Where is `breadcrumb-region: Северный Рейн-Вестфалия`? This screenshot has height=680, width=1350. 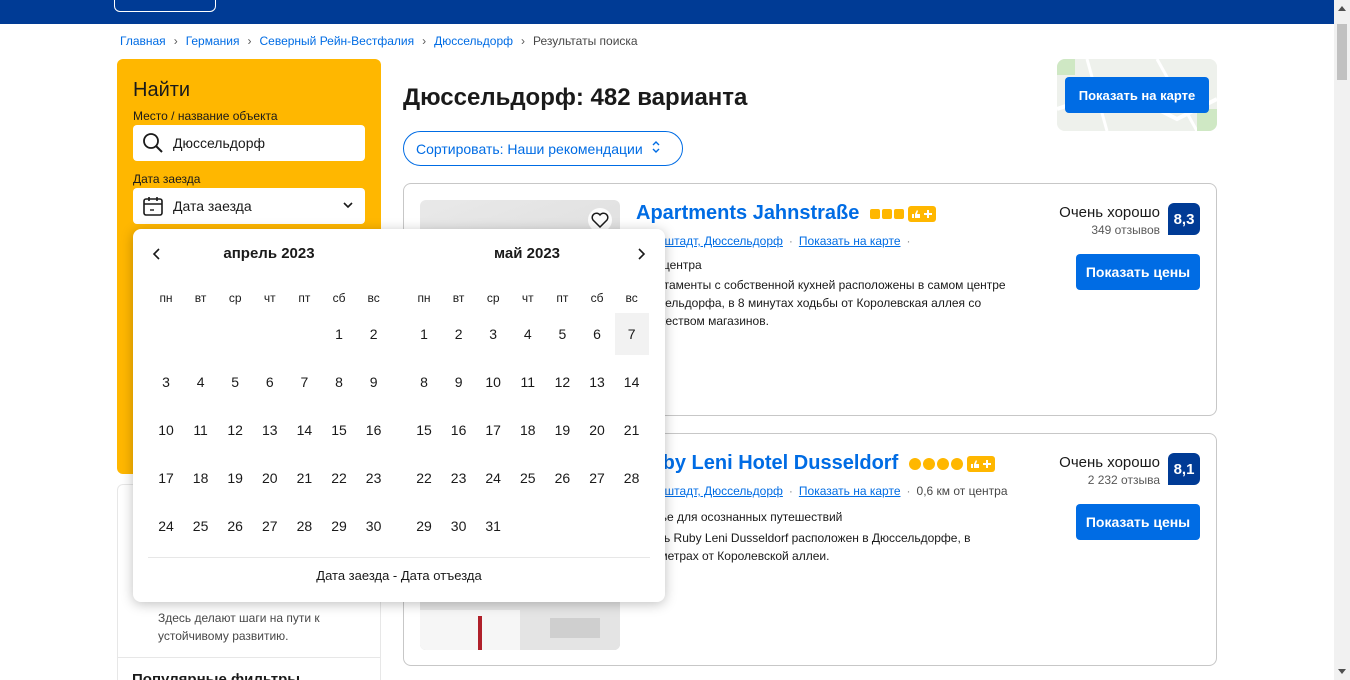
breadcrumb-region: Северный Рейн-Вестфалия is located at coordinates (336, 41).